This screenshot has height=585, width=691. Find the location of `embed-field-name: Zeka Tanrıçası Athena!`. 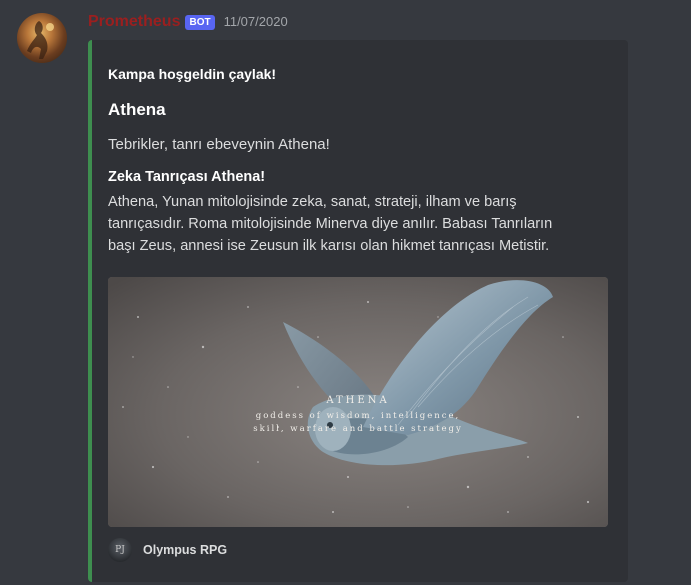

embed-field-name: Zeka Tanrıçası Athena! is located at coordinates (187, 177).